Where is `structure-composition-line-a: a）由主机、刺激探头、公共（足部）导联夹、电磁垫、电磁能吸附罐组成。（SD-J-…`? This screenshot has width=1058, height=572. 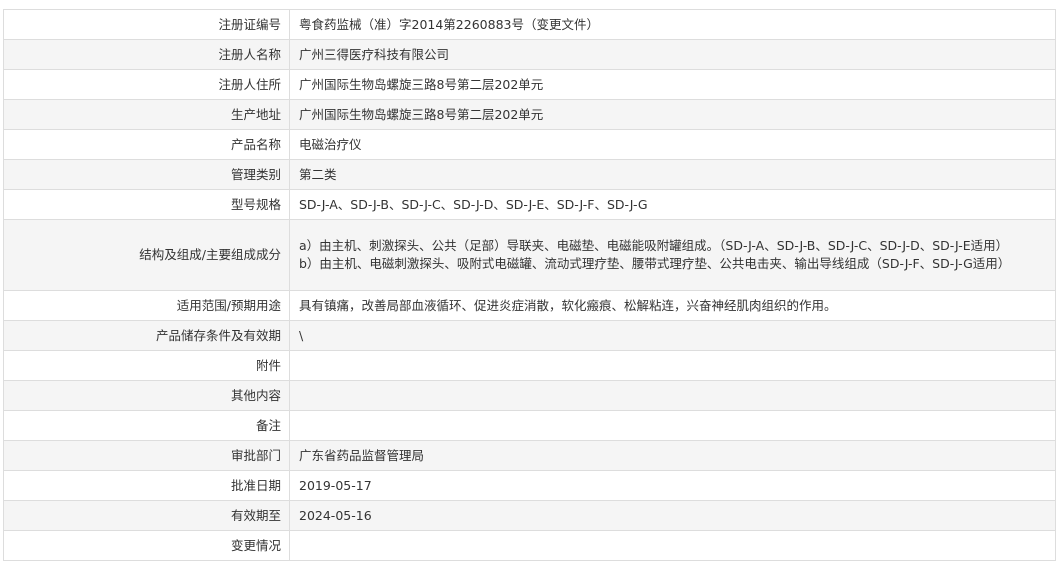 structure-composition-line-a: a）由主机、刺激探头、公共（足部）导联夹、电磁垫、电磁能吸附罐组成。（SD-J-… is located at coordinates (654, 245).